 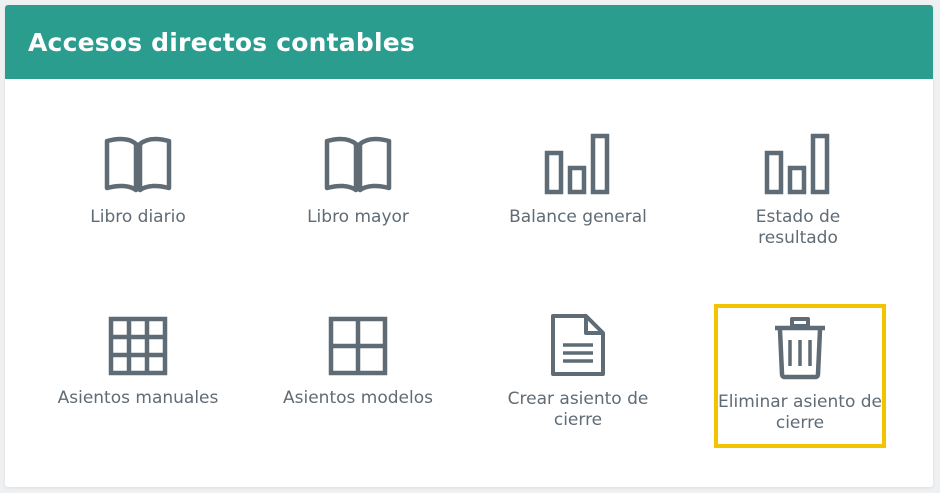 What do you see at coordinates (800, 348) in the screenshot?
I see `trash-icon` at bounding box center [800, 348].